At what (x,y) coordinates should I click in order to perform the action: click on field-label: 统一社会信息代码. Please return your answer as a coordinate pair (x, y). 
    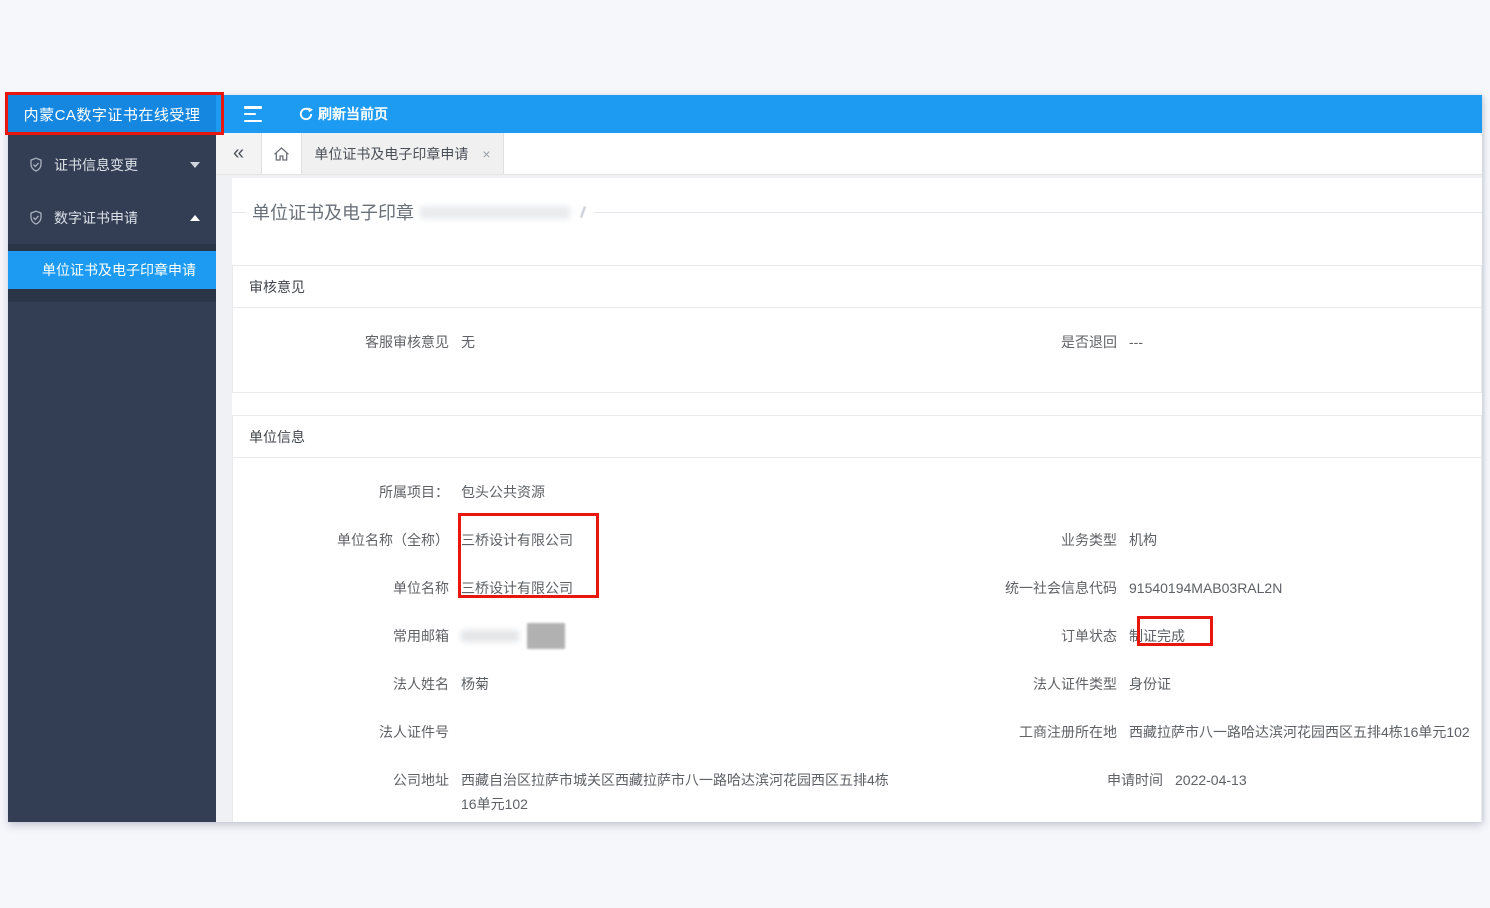
    Looking at the image, I should click on (1061, 588).